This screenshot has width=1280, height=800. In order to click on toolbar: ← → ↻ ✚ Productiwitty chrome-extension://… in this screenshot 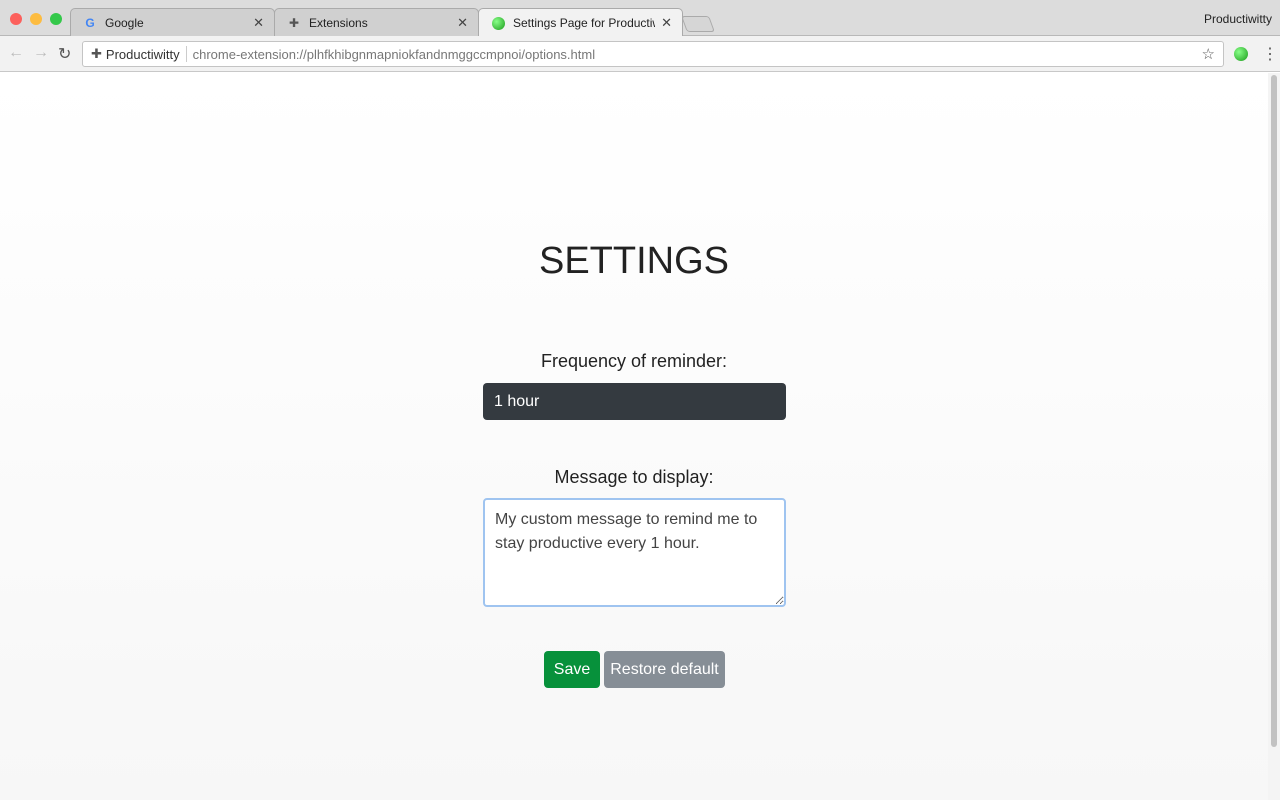, I will do `click(640, 54)`.